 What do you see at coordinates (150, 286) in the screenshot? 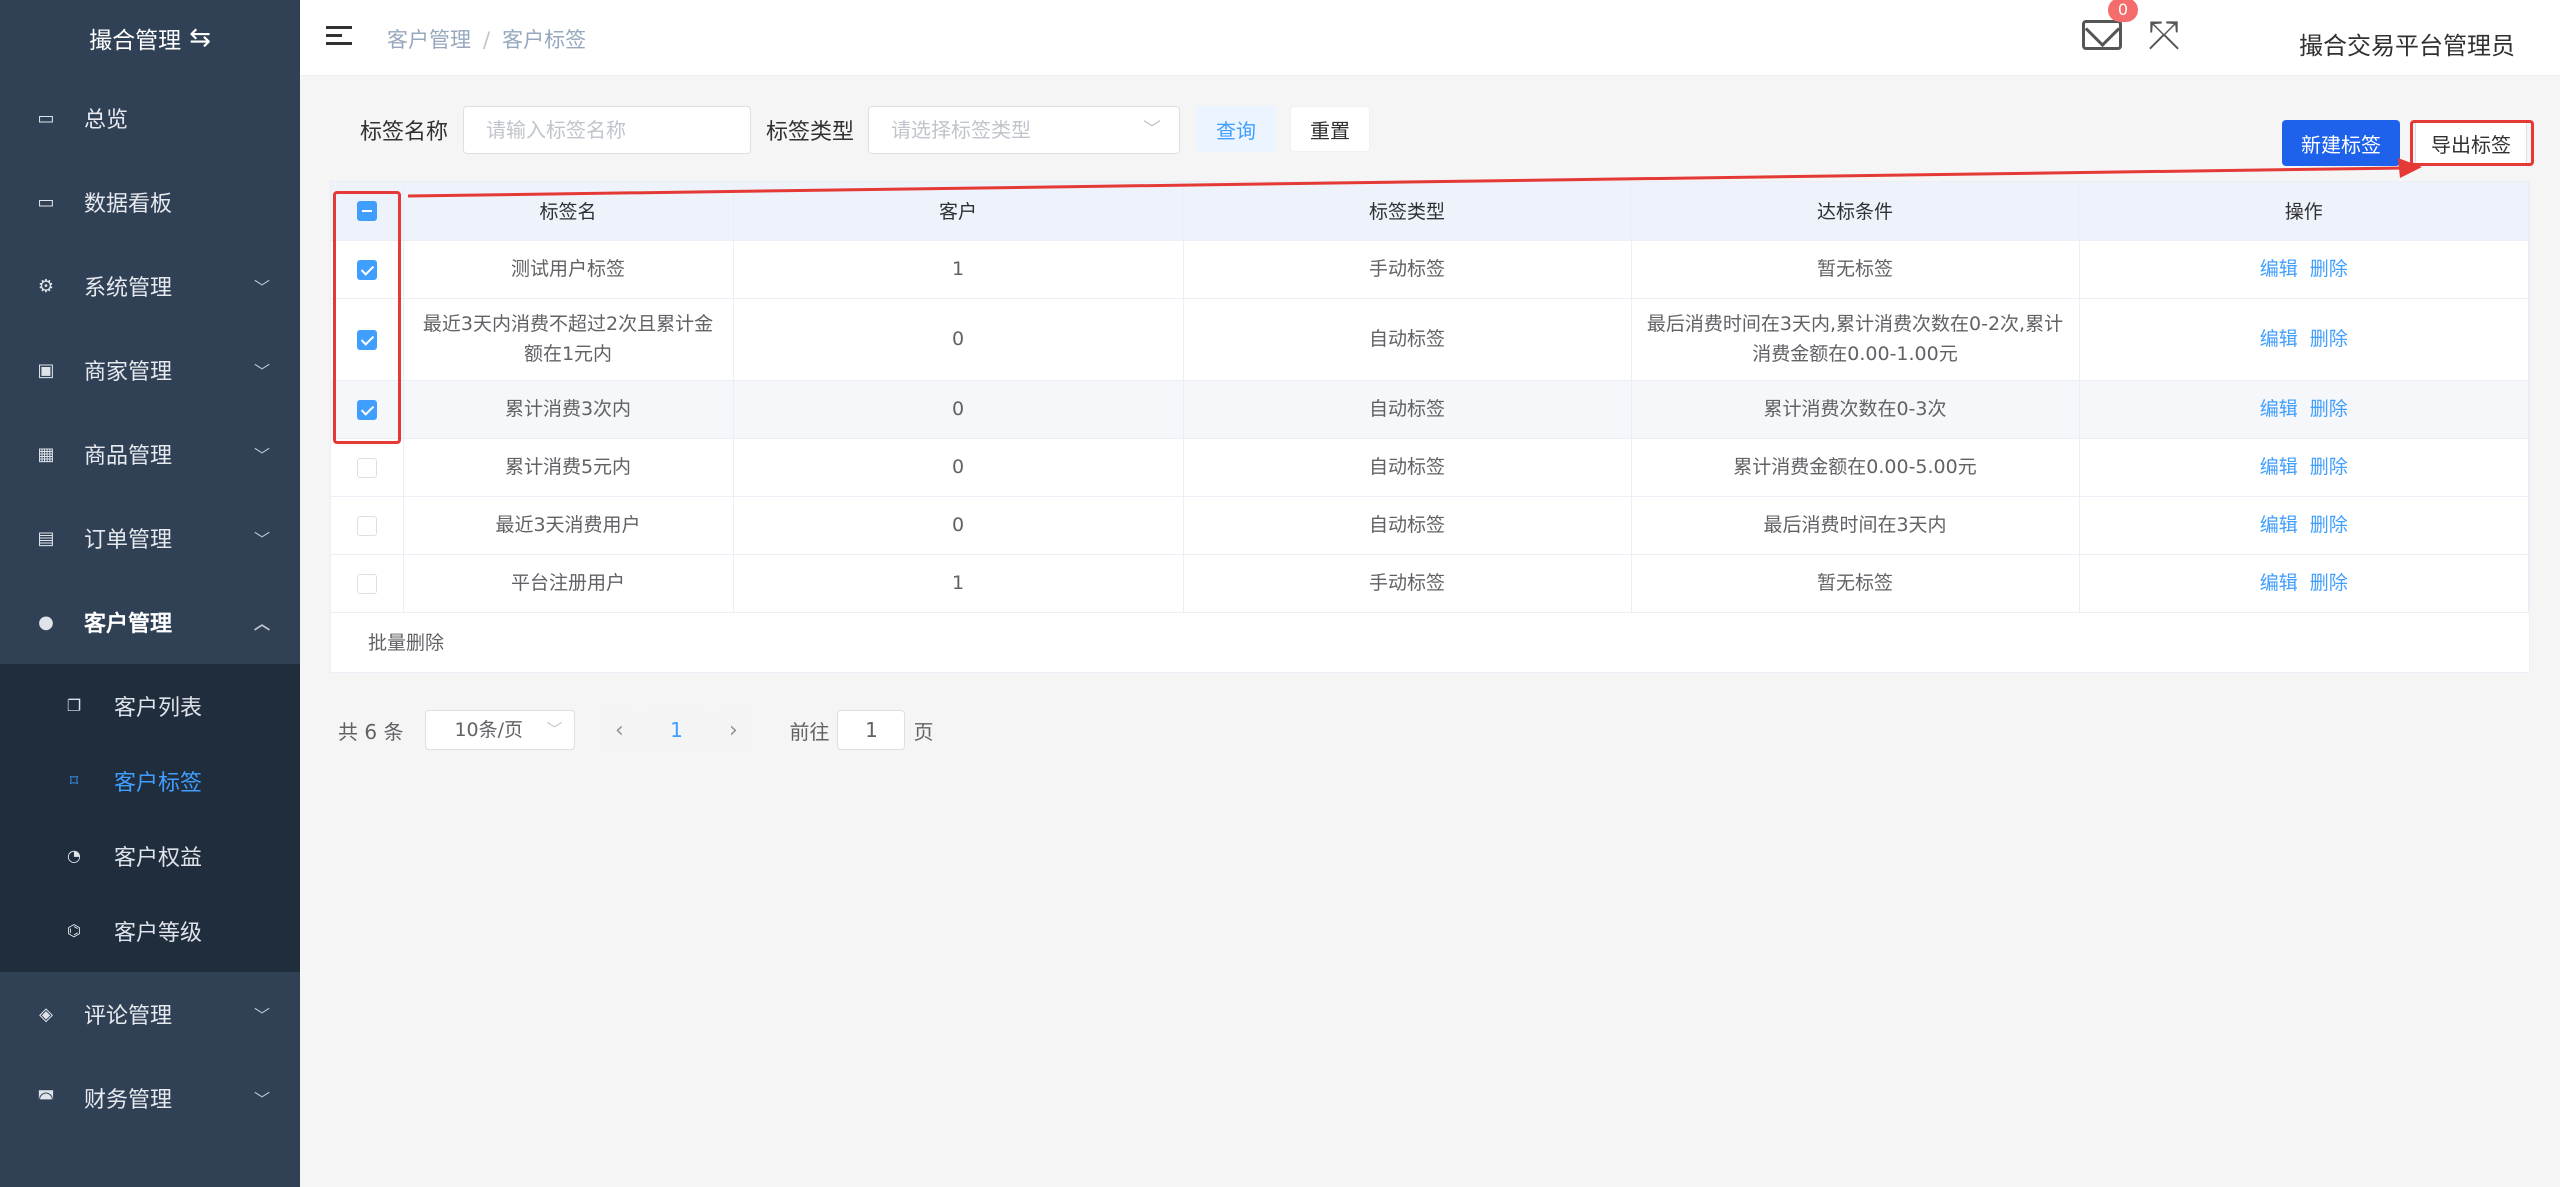
I see `sidebar-item-system: ⚙ 系统管理 ﹀` at bounding box center [150, 286].